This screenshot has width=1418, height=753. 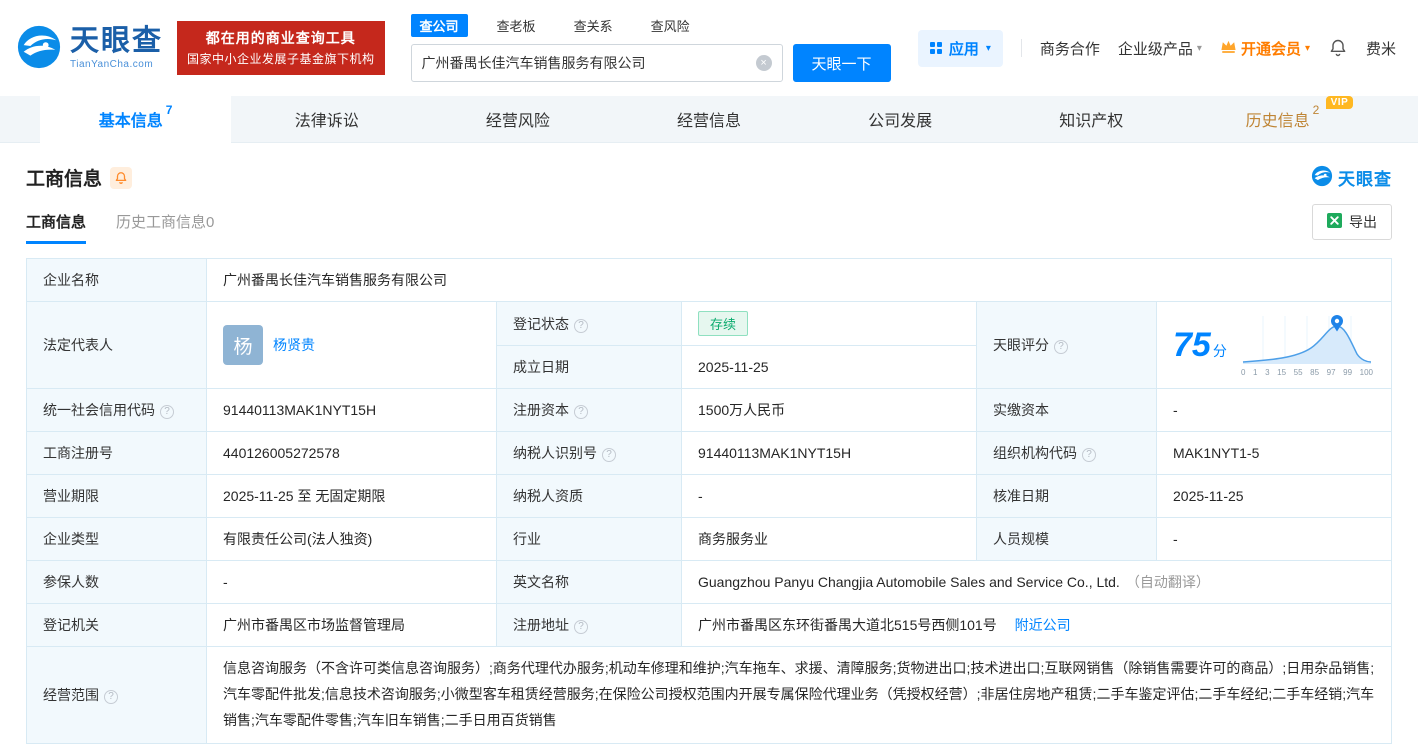 I want to click on business-term-label: 营业期限, so click(x=116, y=496).